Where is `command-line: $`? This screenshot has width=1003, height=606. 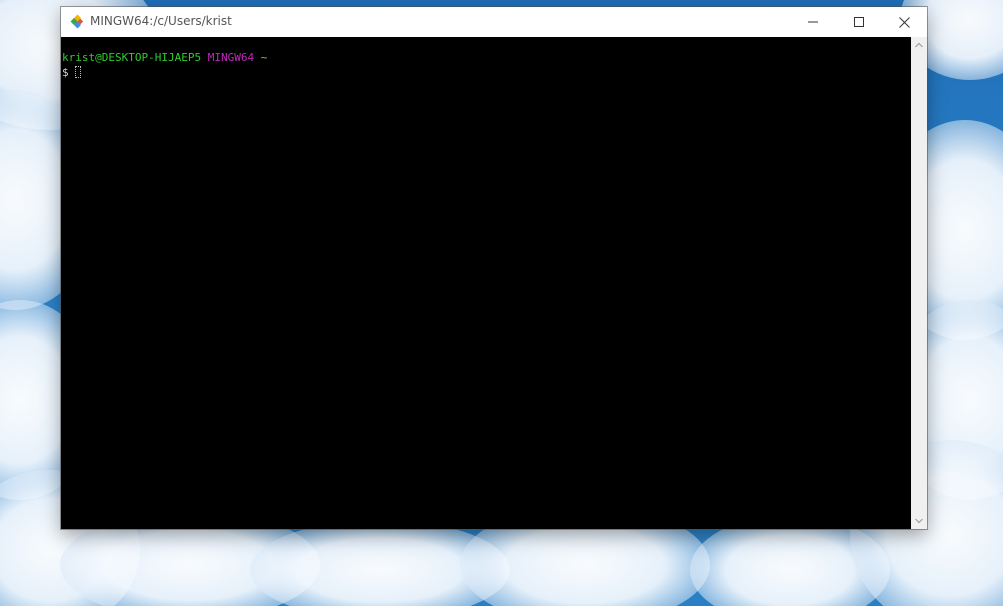
command-line: $ is located at coordinates (71, 73).